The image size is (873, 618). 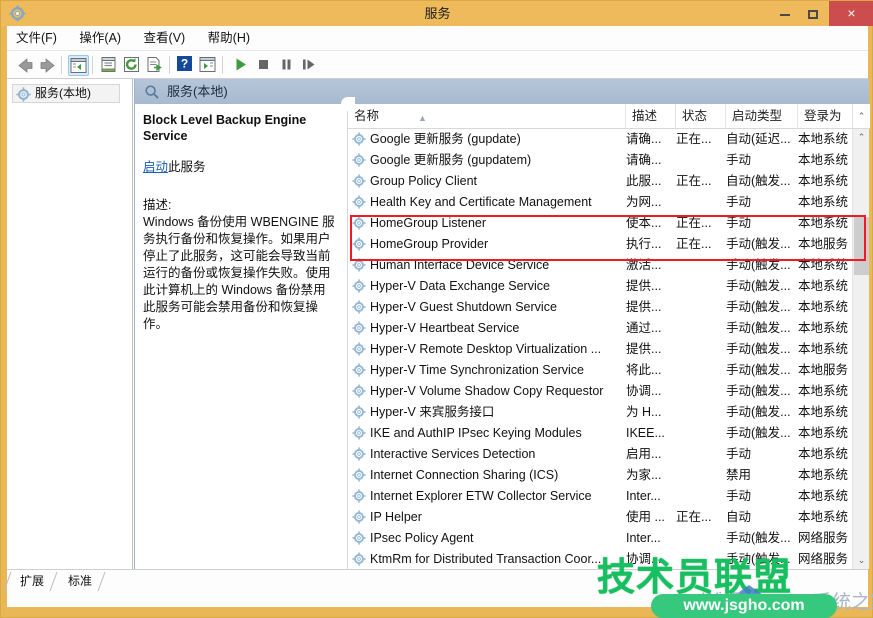 What do you see at coordinates (860, 349) in the screenshot?
I see `list-vertical-scrollbar: ⌃ ⌄` at bounding box center [860, 349].